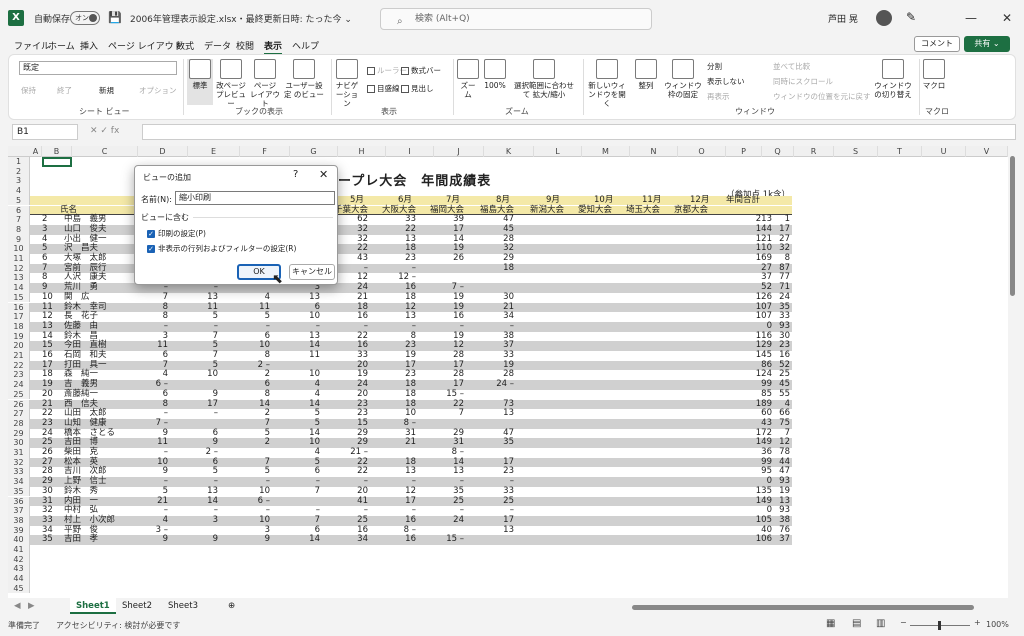  I want to click on cell-score: 26, so click(449, 258).